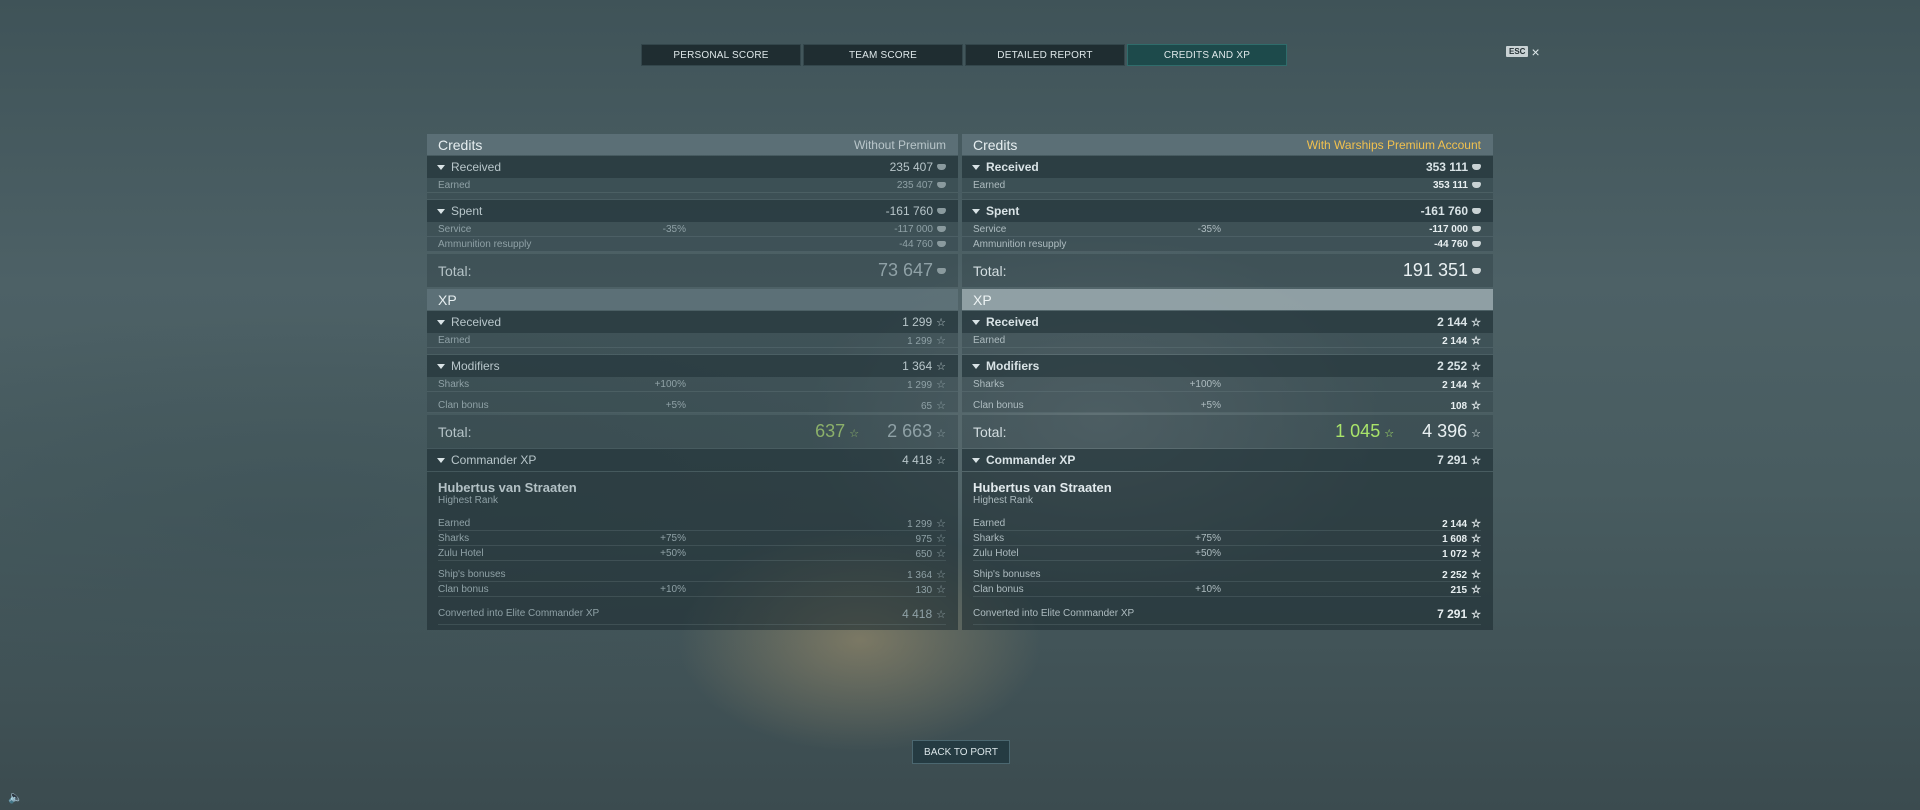 Image resolution: width=1920 pixels, height=810 pixels. Describe the element at coordinates (1227, 524) in the screenshot. I see `cmd-earned-row: Earned 2 144 ☆` at that location.